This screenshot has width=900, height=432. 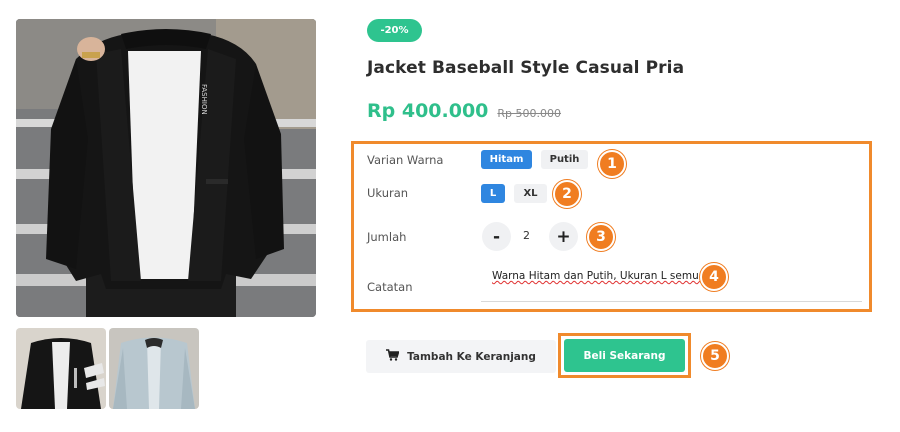 What do you see at coordinates (428, 111) in the screenshot?
I see `current-price: Rp 400.000` at bounding box center [428, 111].